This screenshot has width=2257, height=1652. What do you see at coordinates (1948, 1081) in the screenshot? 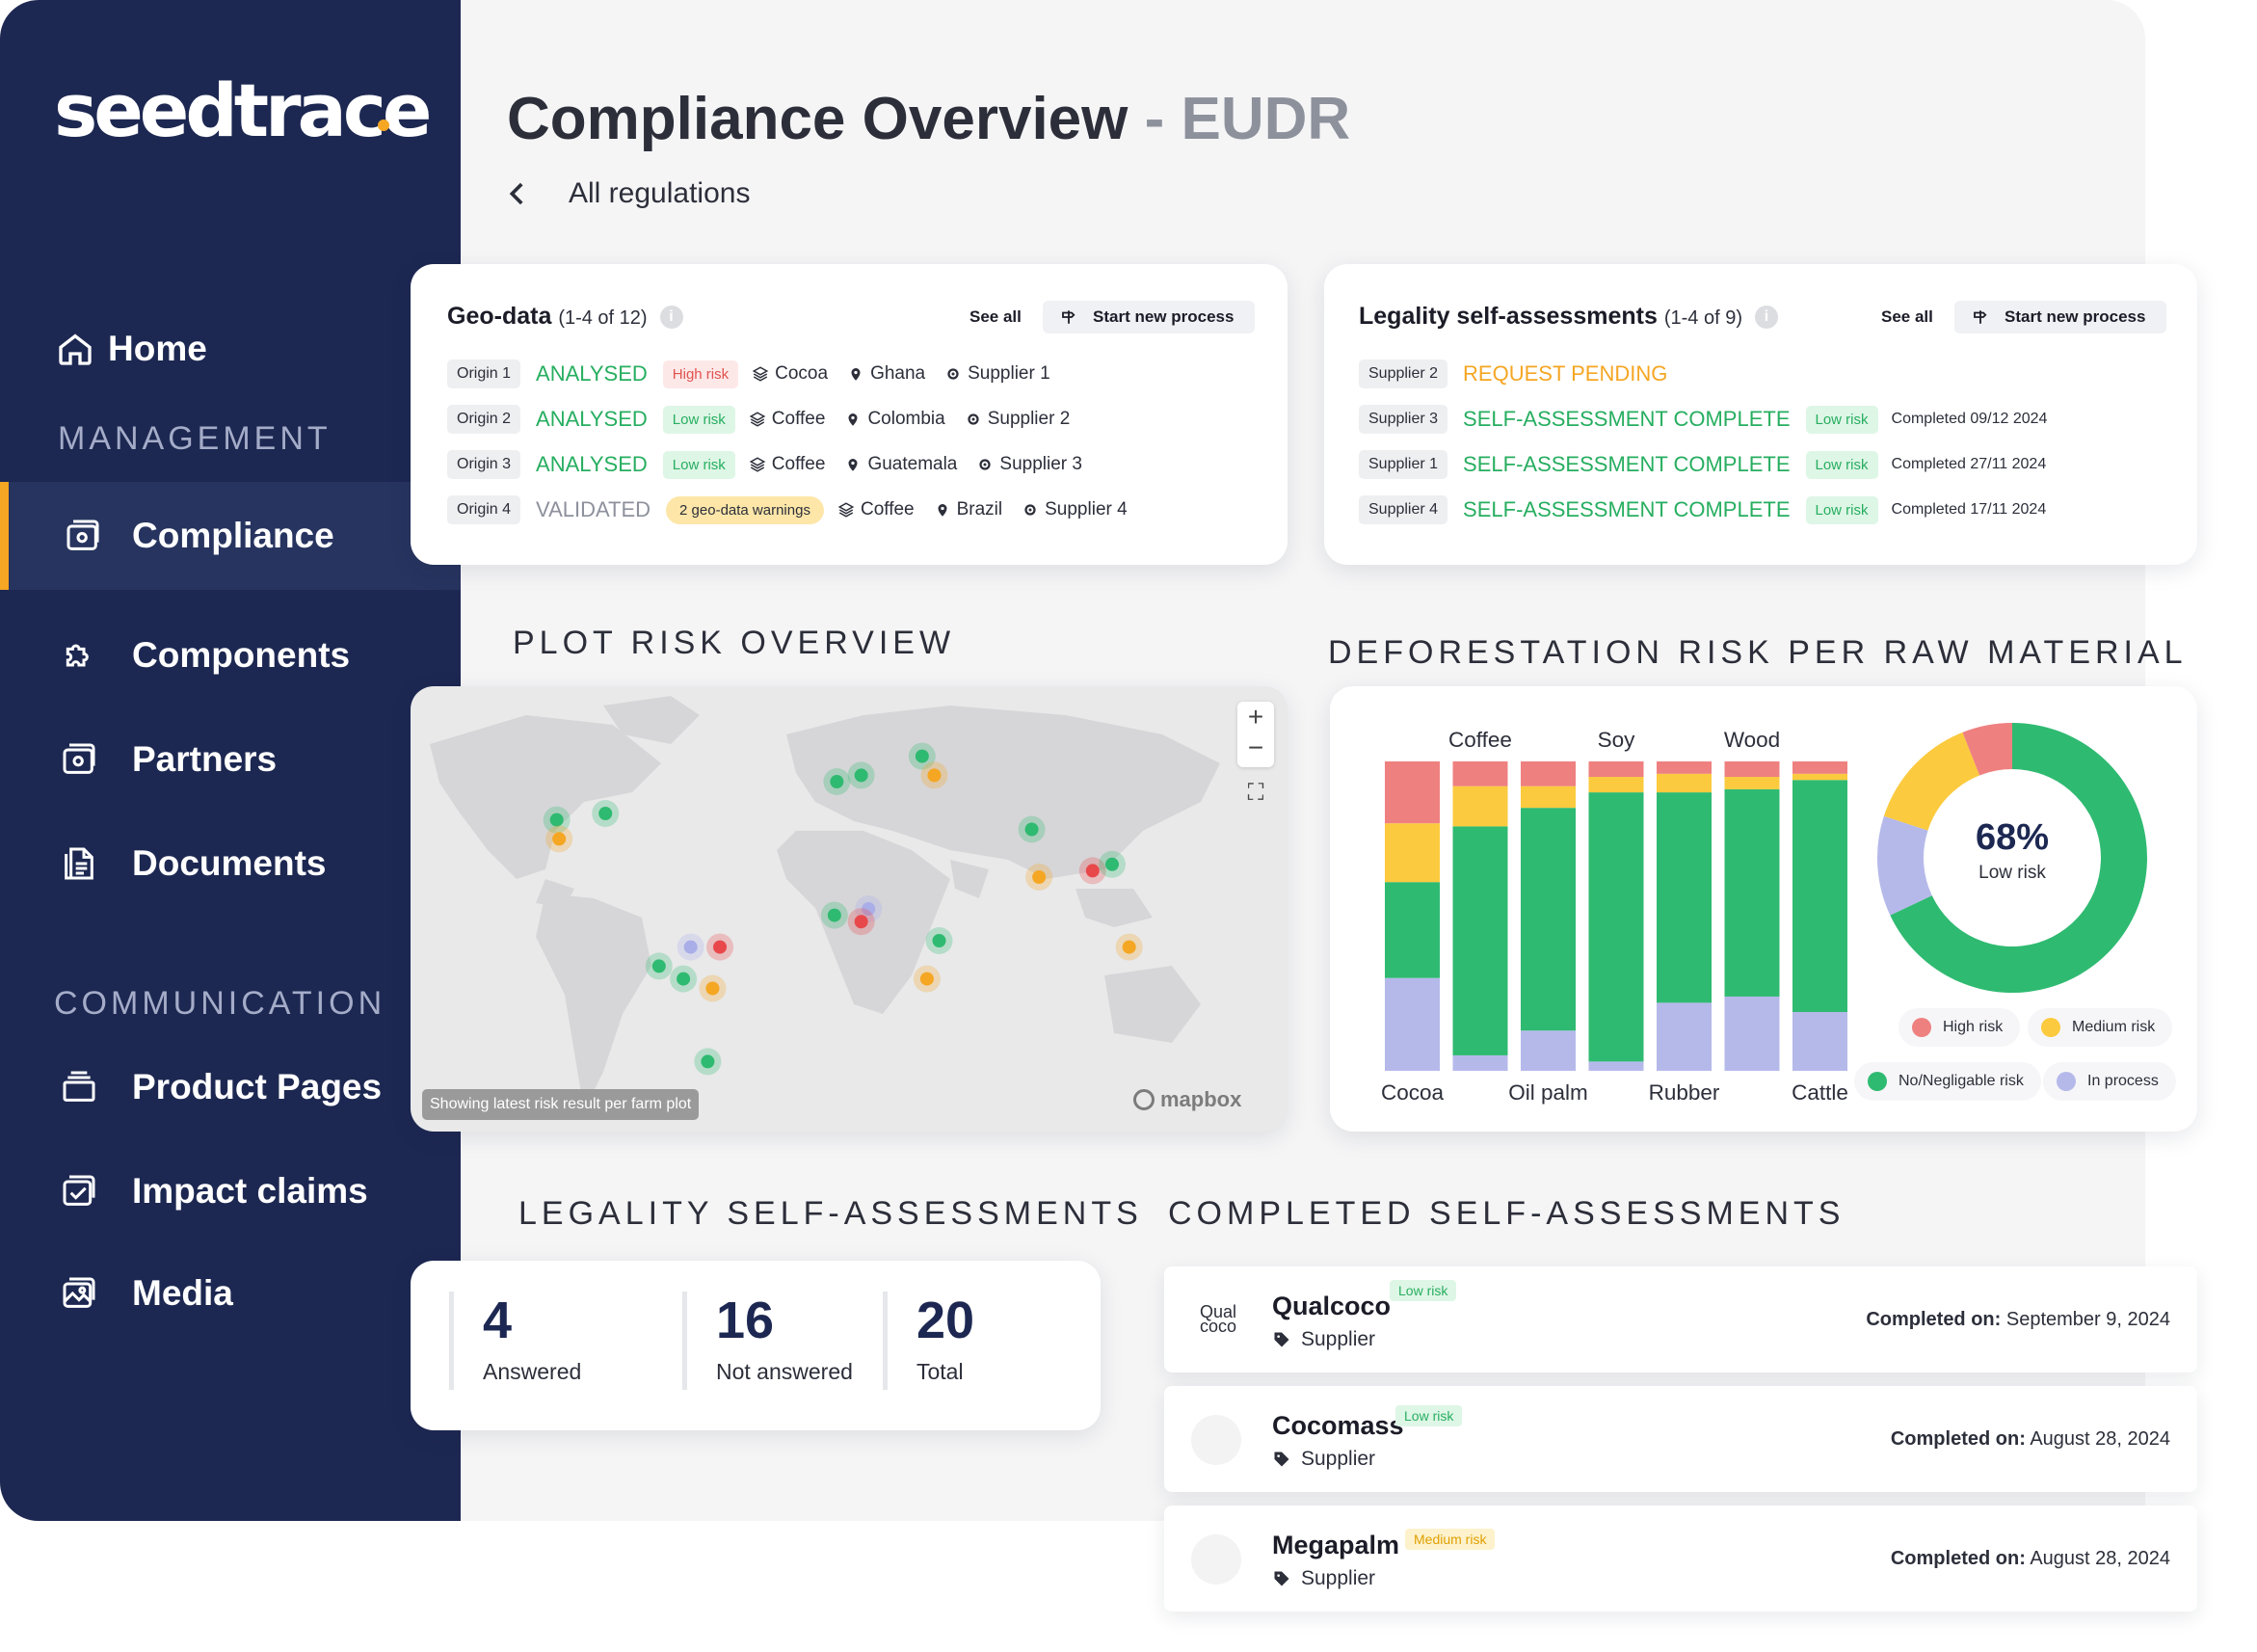
I see `legend-negligible-risk: No/Negligable risk` at bounding box center [1948, 1081].